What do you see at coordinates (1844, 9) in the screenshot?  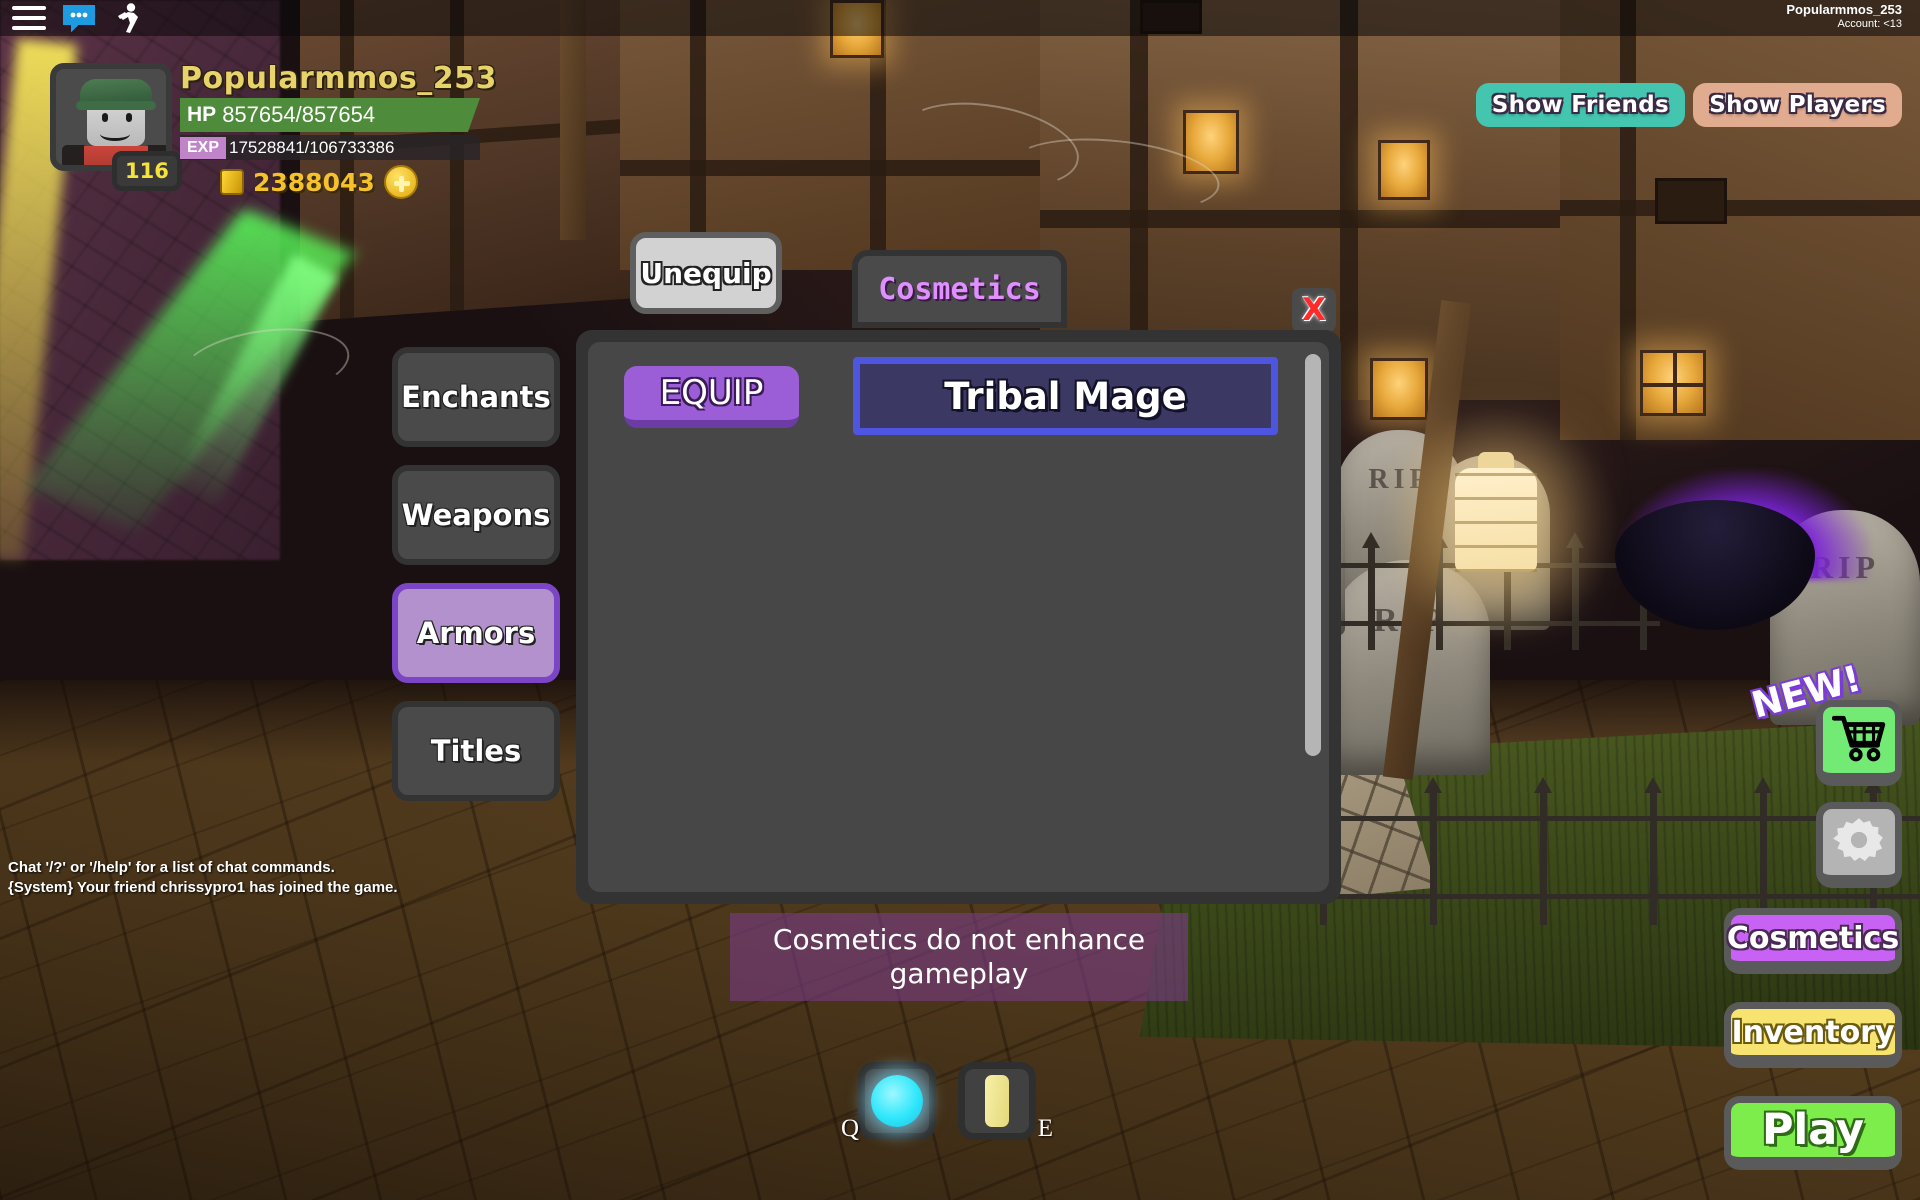 I see `account-name: Popularmmos_253` at bounding box center [1844, 9].